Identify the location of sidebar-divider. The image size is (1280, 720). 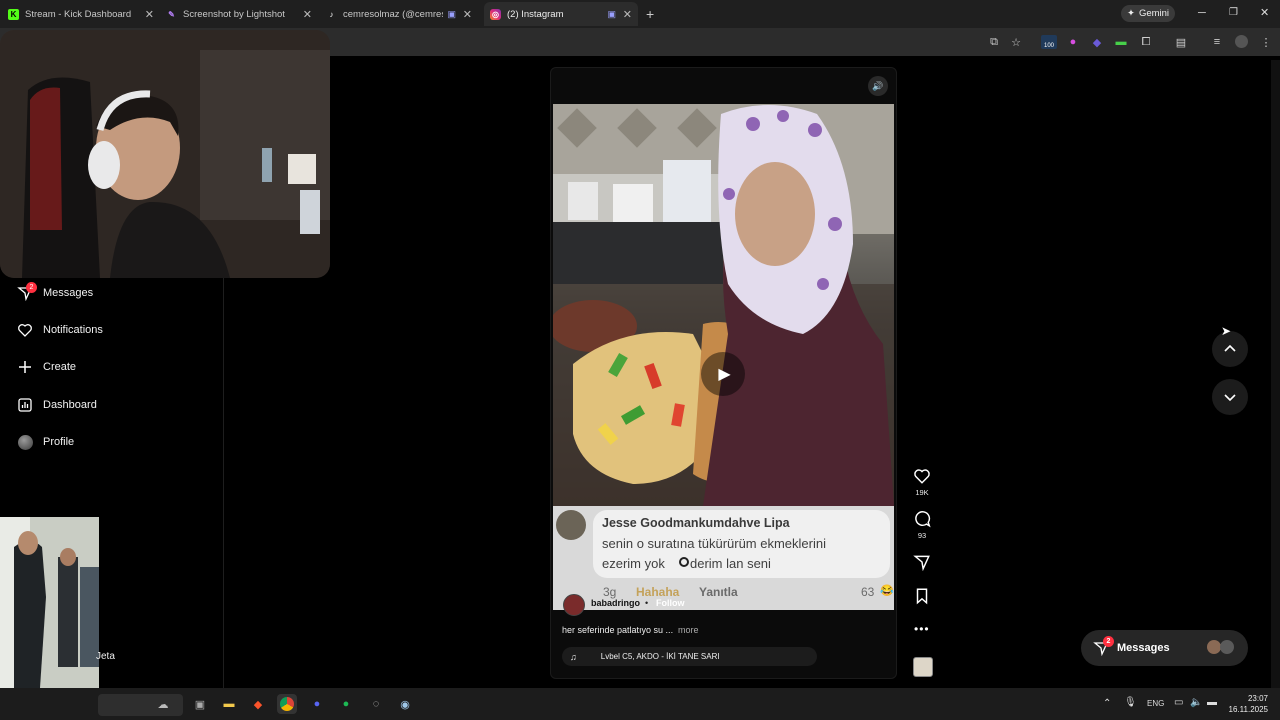
(223, 483).